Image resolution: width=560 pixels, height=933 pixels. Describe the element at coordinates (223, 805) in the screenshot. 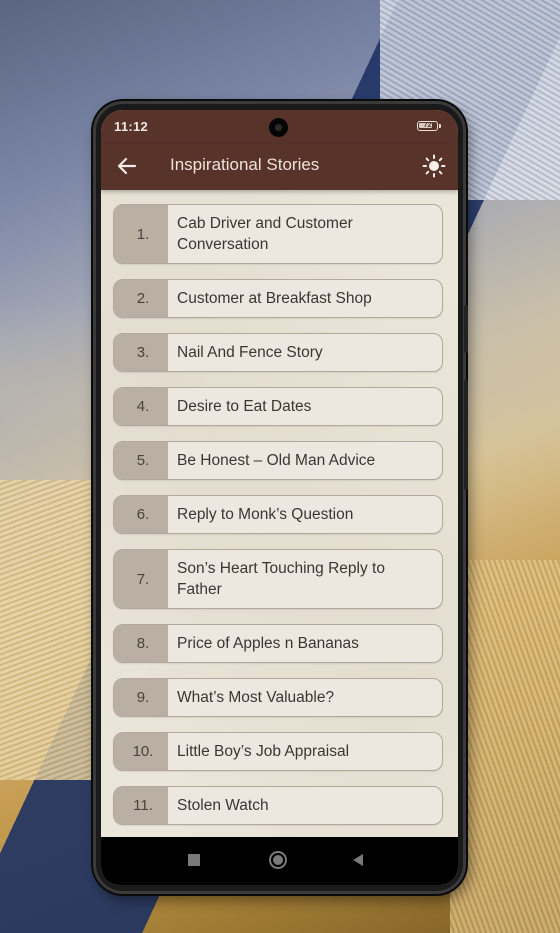

I see `story-title: Stolen Watch` at that location.